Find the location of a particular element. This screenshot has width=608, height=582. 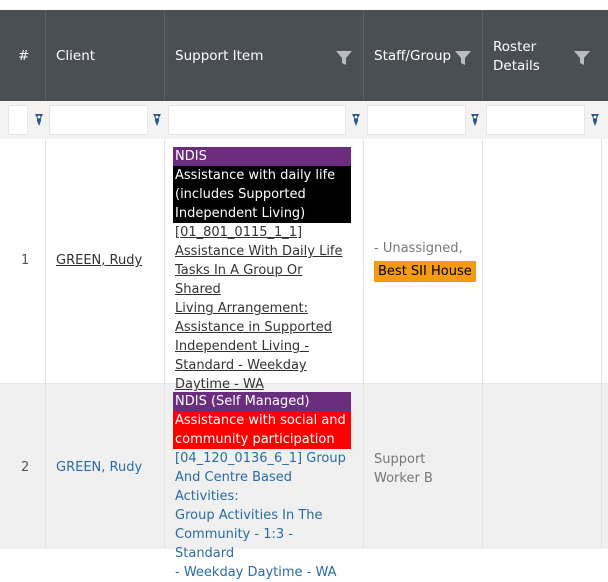

row-number: 1 is located at coordinates (25, 260).